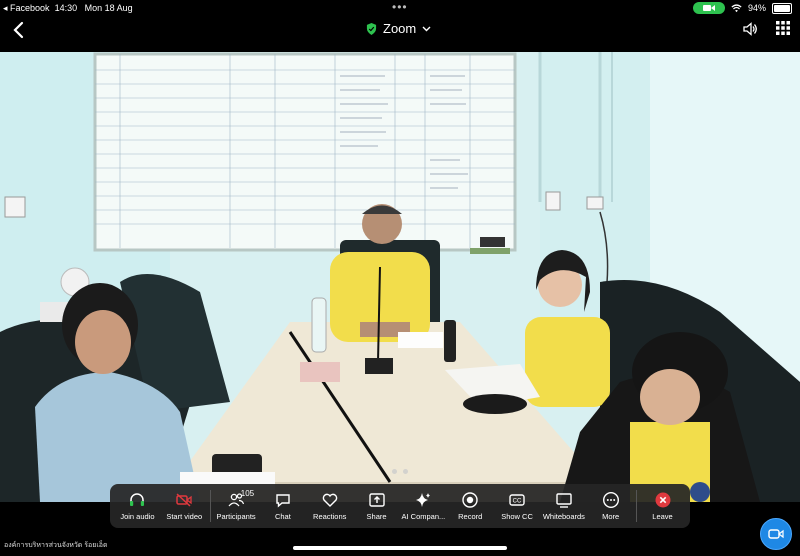 This screenshot has height=556, width=800. Describe the element at coordinates (423, 500) in the screenshot. I see `sparkle-icon` at that location.